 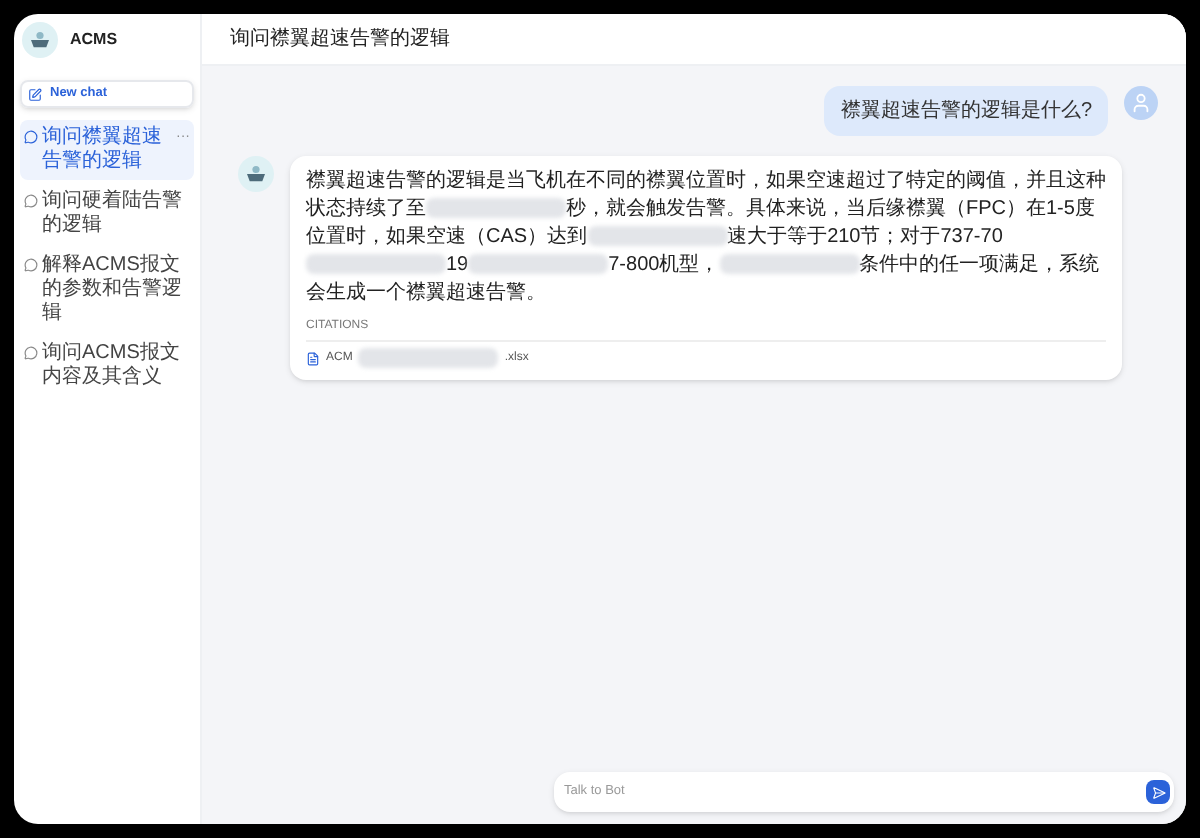 I want to click on bot-message: 襟翼超速告警的逻辑是当飞机在不同的襟翼位置时，如果空速超过了特定的阈值，并且这种状态持续了至 秒，就会触发告警。具体来说，当后缘襟翼（FPC）在1-5度位置时，如果空速（CAS）达到 速大于等于210节；对于737-70 19 7-800机型， 条件中的任一项满足，系统会生成一个襟翼超速告警。, so click(x=706, y=238).